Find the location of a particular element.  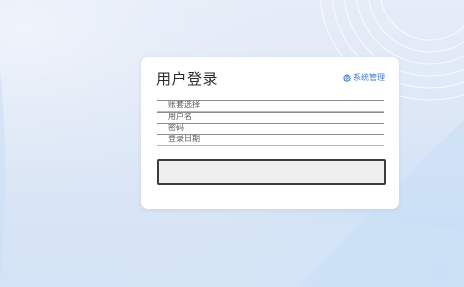

account-set-label: 账套选择 is located at coordinates (184, 104).